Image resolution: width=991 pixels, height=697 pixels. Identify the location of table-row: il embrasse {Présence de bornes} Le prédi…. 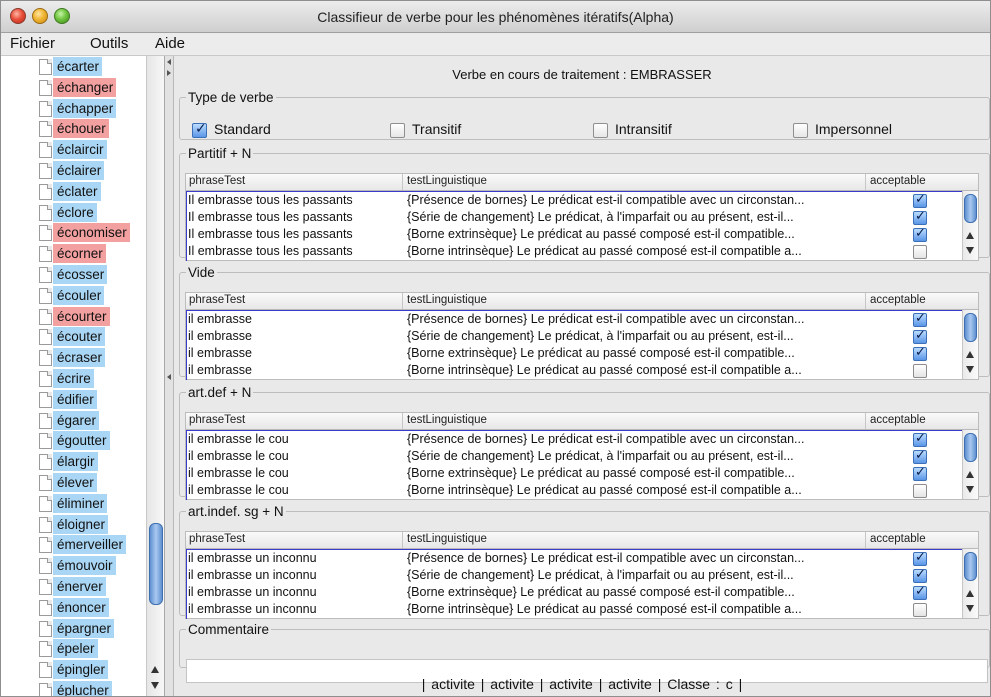
(580, 319).